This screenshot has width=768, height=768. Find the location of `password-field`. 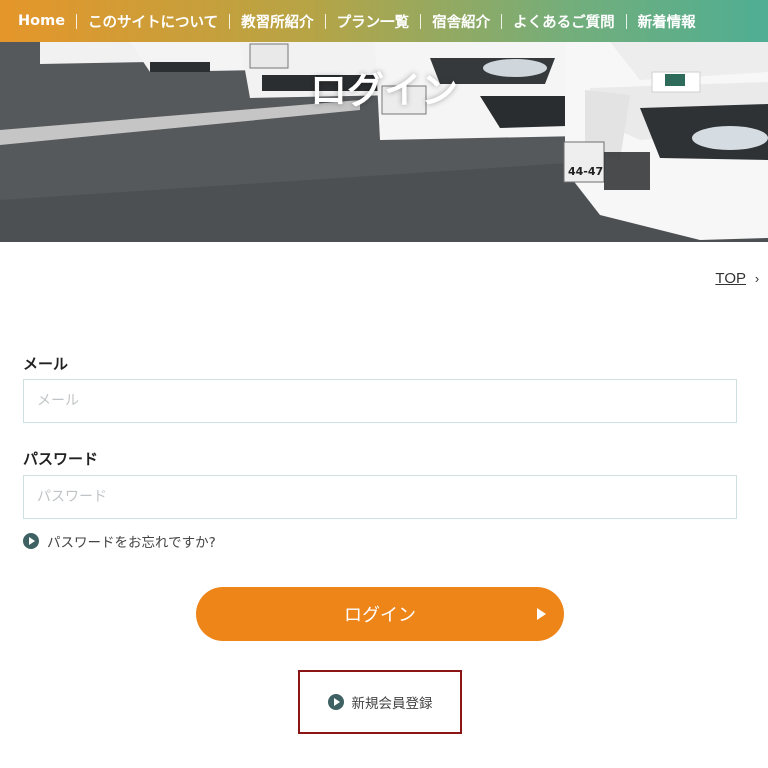

password-field is located at coordinates (380, 497).